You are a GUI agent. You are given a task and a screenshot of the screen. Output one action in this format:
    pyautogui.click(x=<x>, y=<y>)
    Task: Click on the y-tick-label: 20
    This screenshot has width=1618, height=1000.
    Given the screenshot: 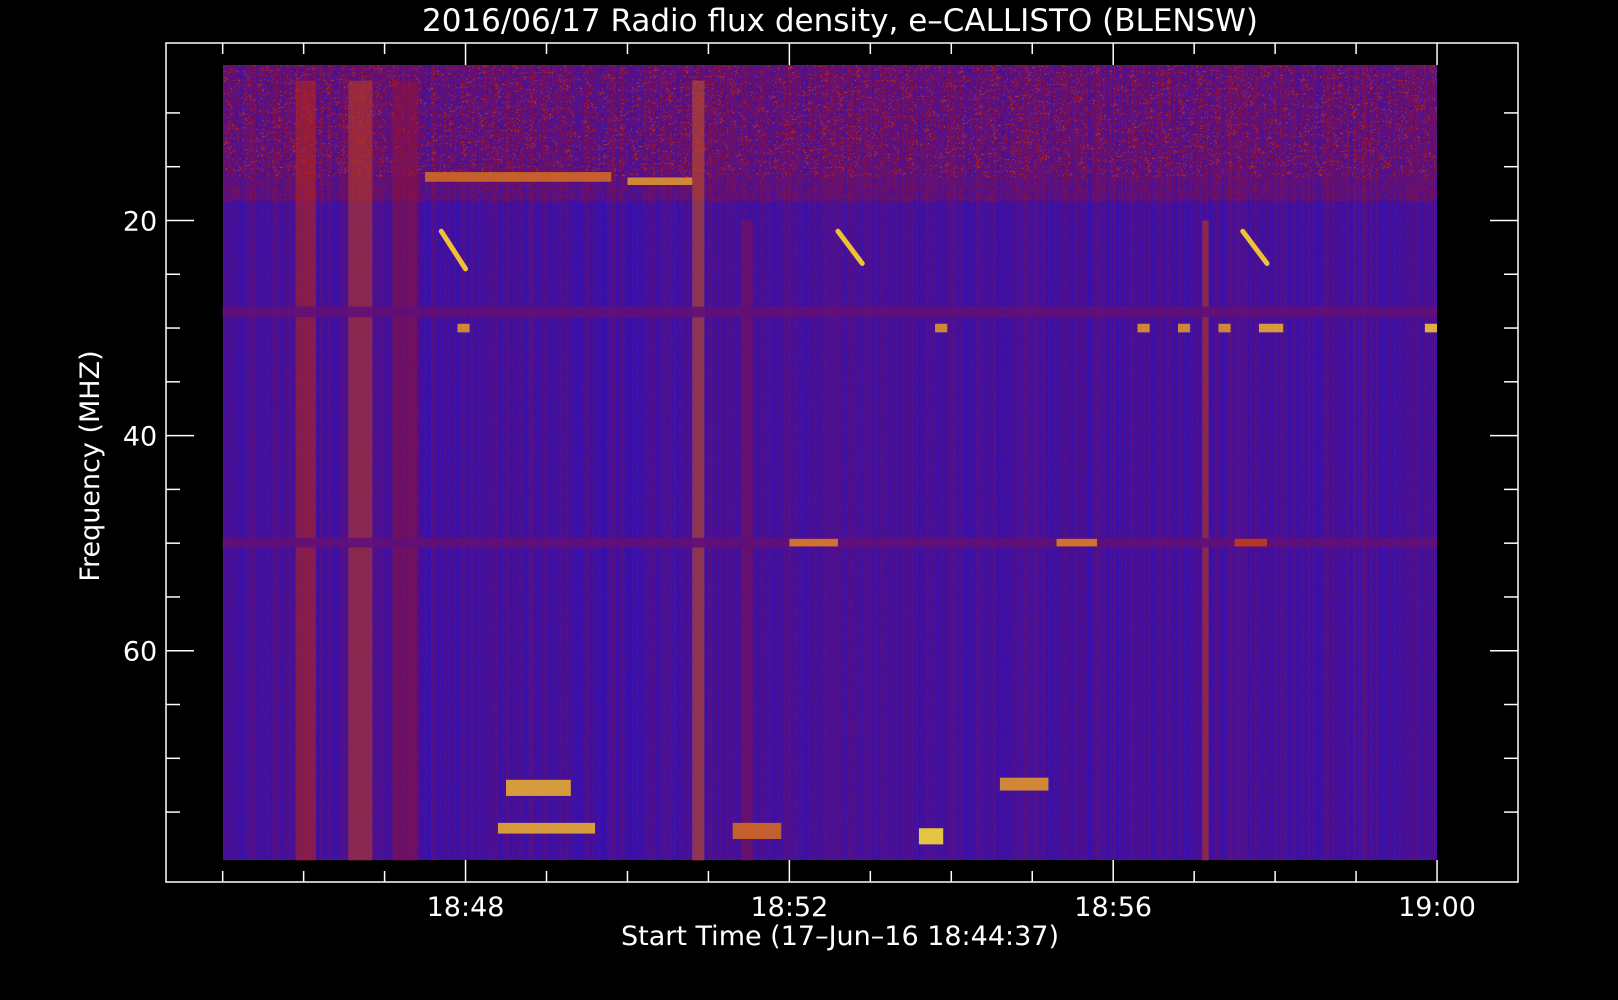 What is the action you would take?
    pyautogui.click(x=140, y=221)
    